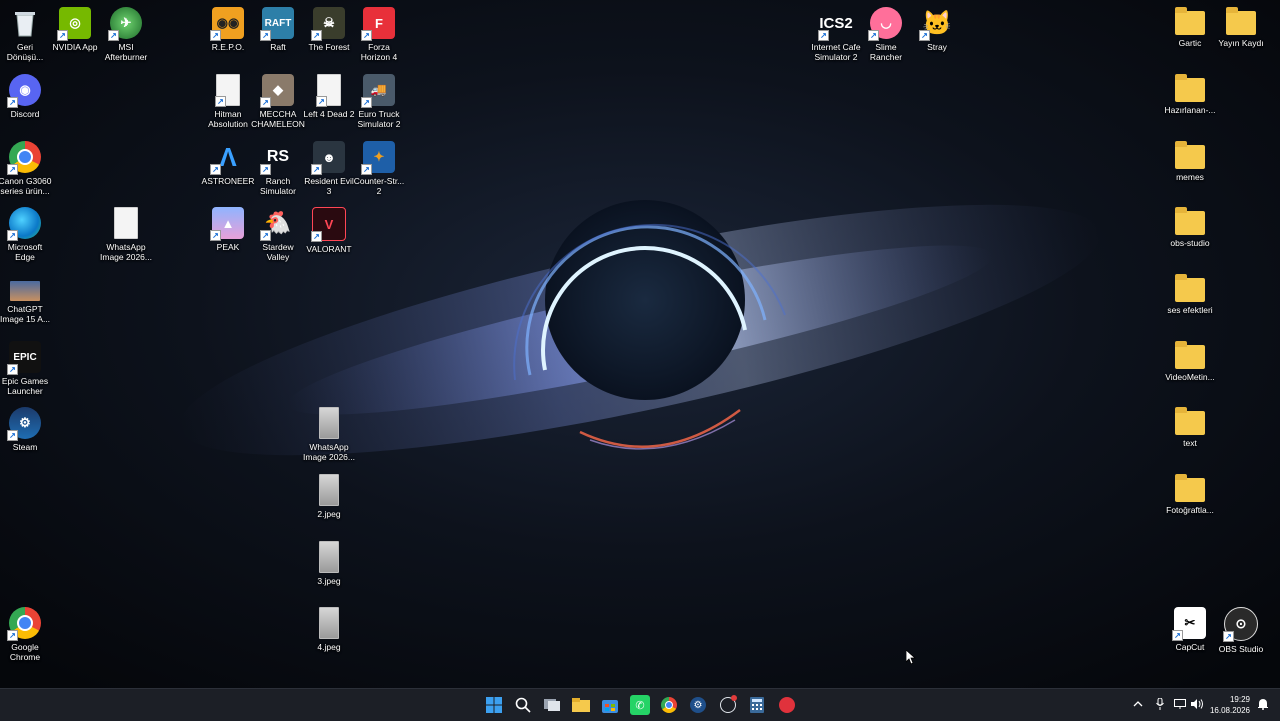 Image resolution: width=1280 pixels, height=721 pixels. I want to click on valorant-icon: V ↗, so click(328, 224).